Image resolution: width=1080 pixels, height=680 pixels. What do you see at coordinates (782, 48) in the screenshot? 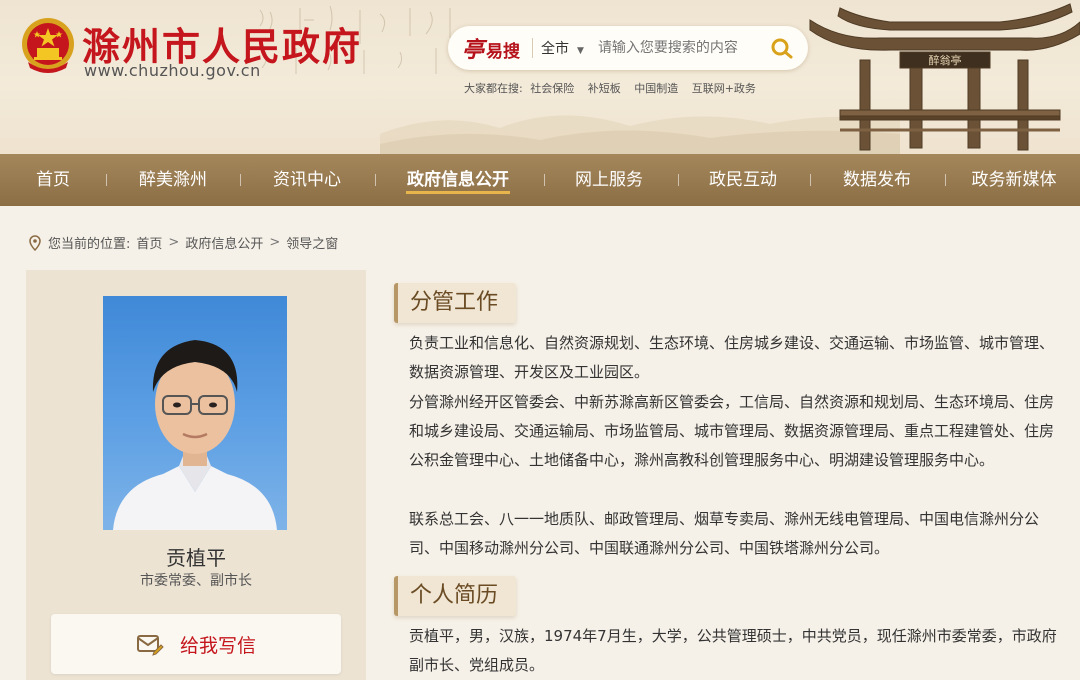
I see `search-icon` at bounding box center [782, 48].